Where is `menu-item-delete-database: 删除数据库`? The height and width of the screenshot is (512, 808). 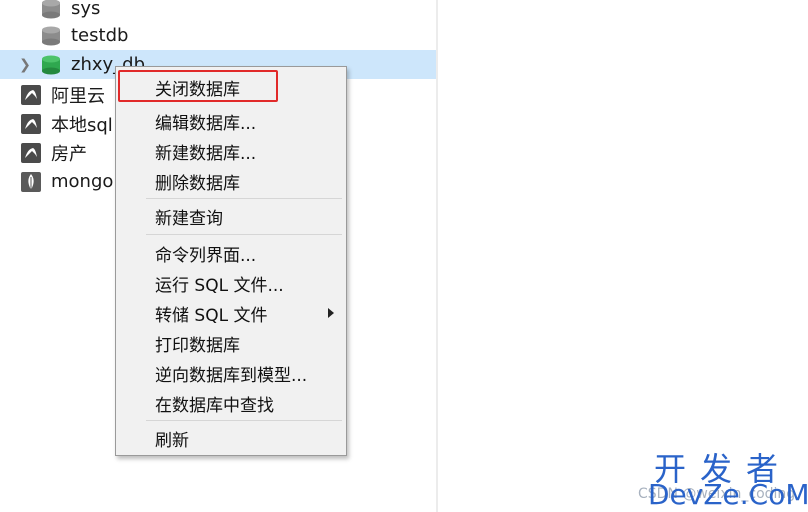
menu-item-delete-database: 删除数据库 is located at coordinates (231, 181).